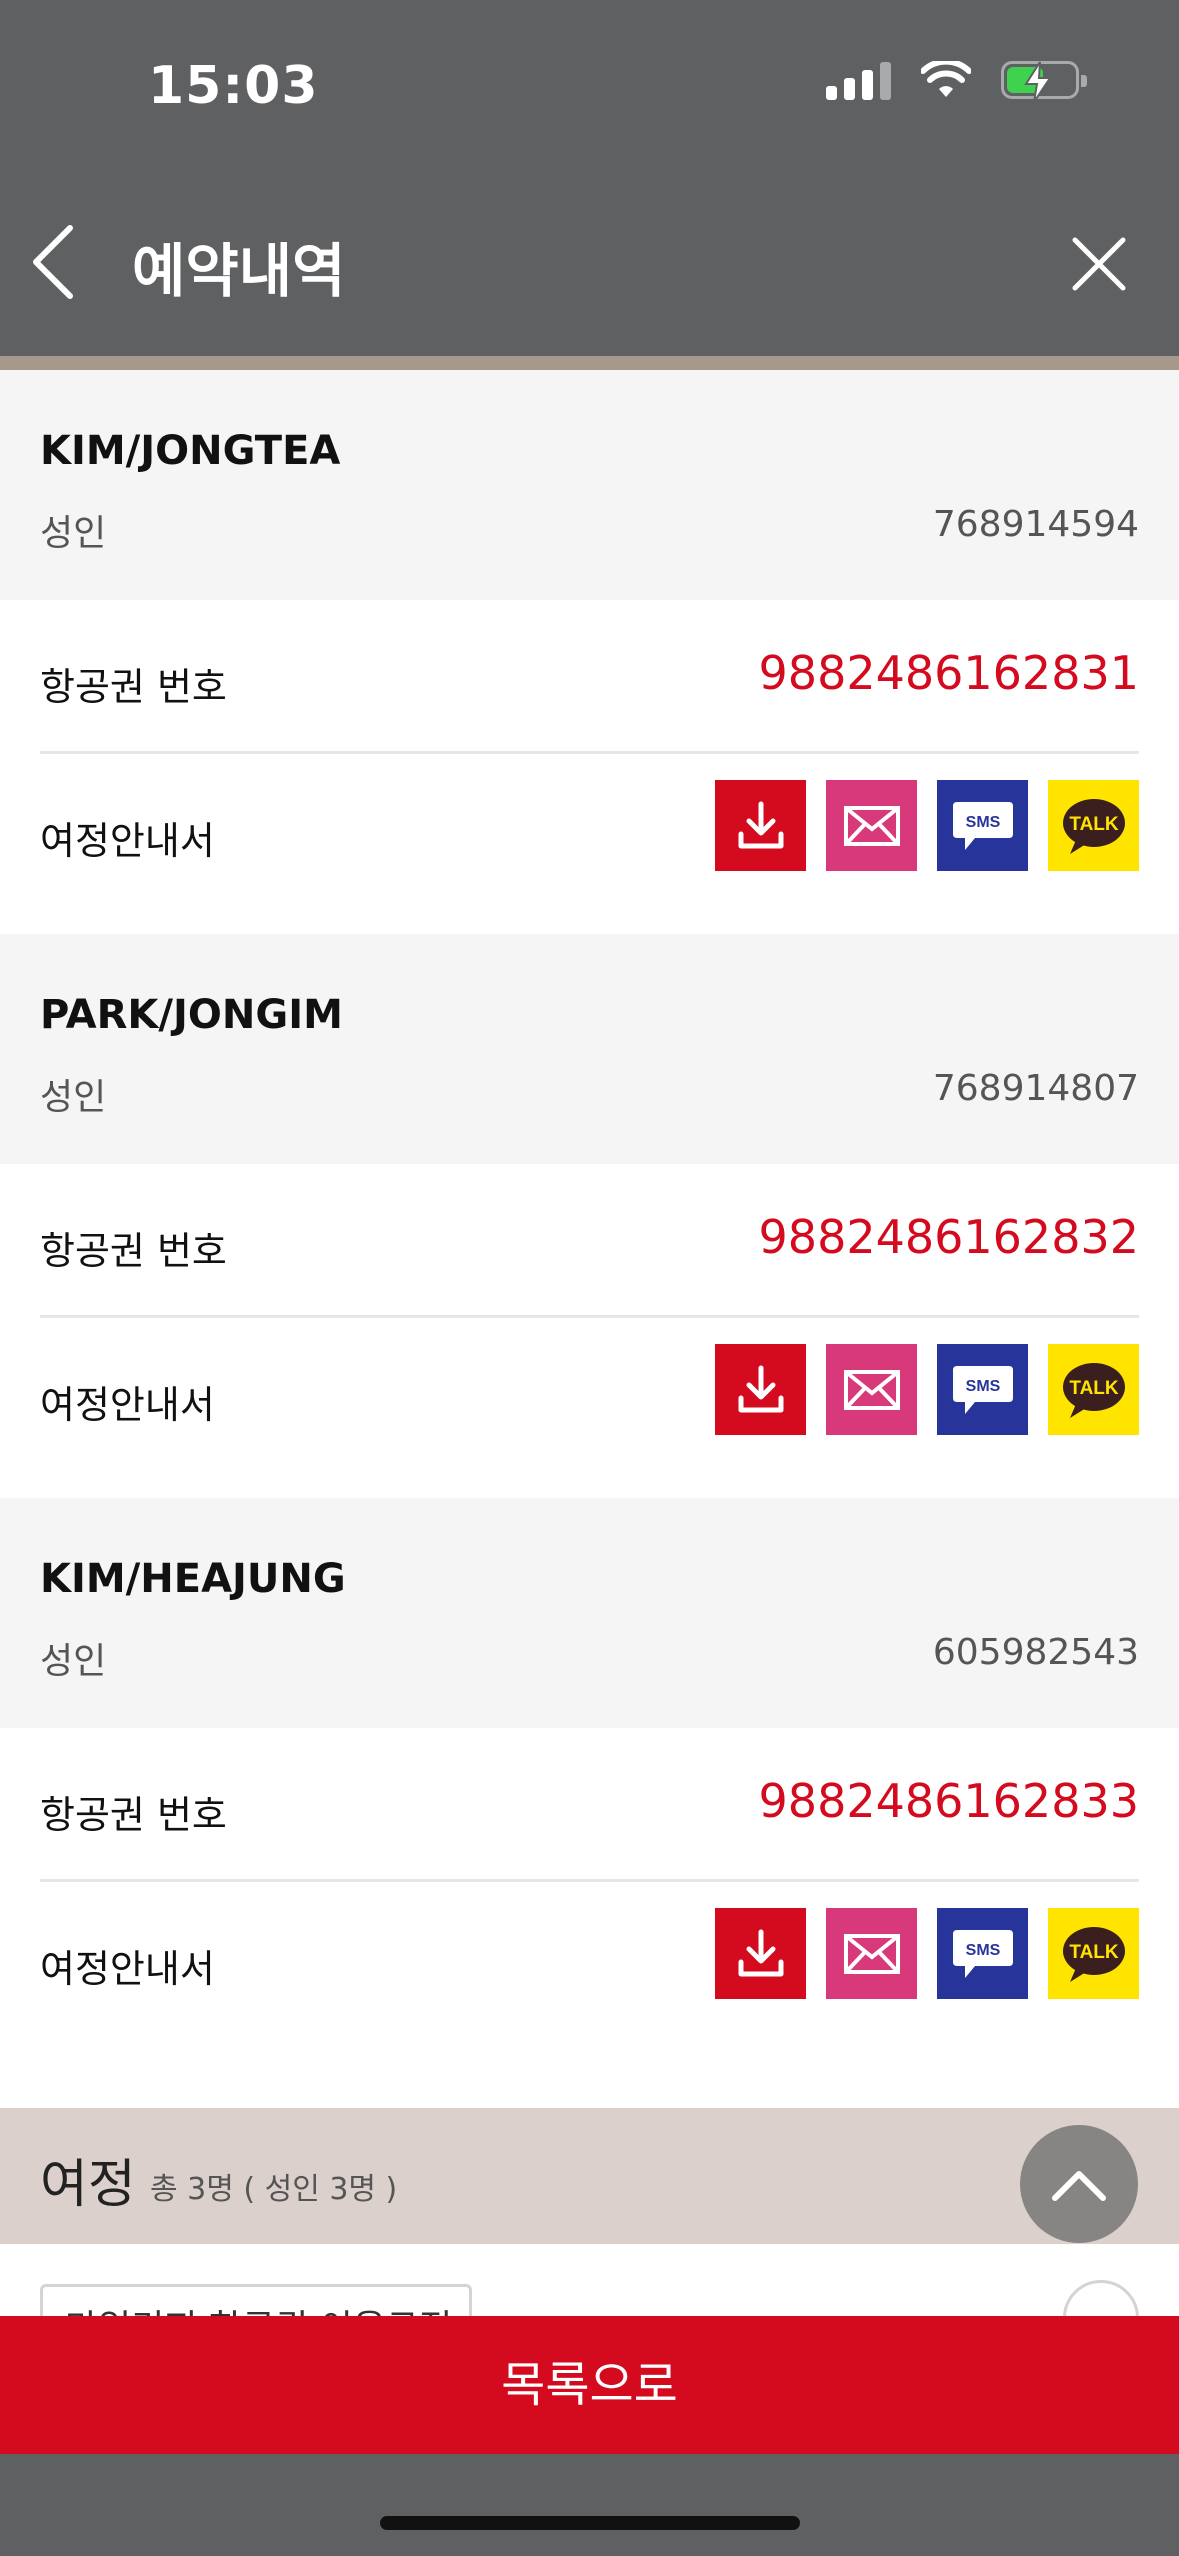  Describe the element at coordinates (233, 86) in the screenshot. I see `status-time: 15:03` at that location.